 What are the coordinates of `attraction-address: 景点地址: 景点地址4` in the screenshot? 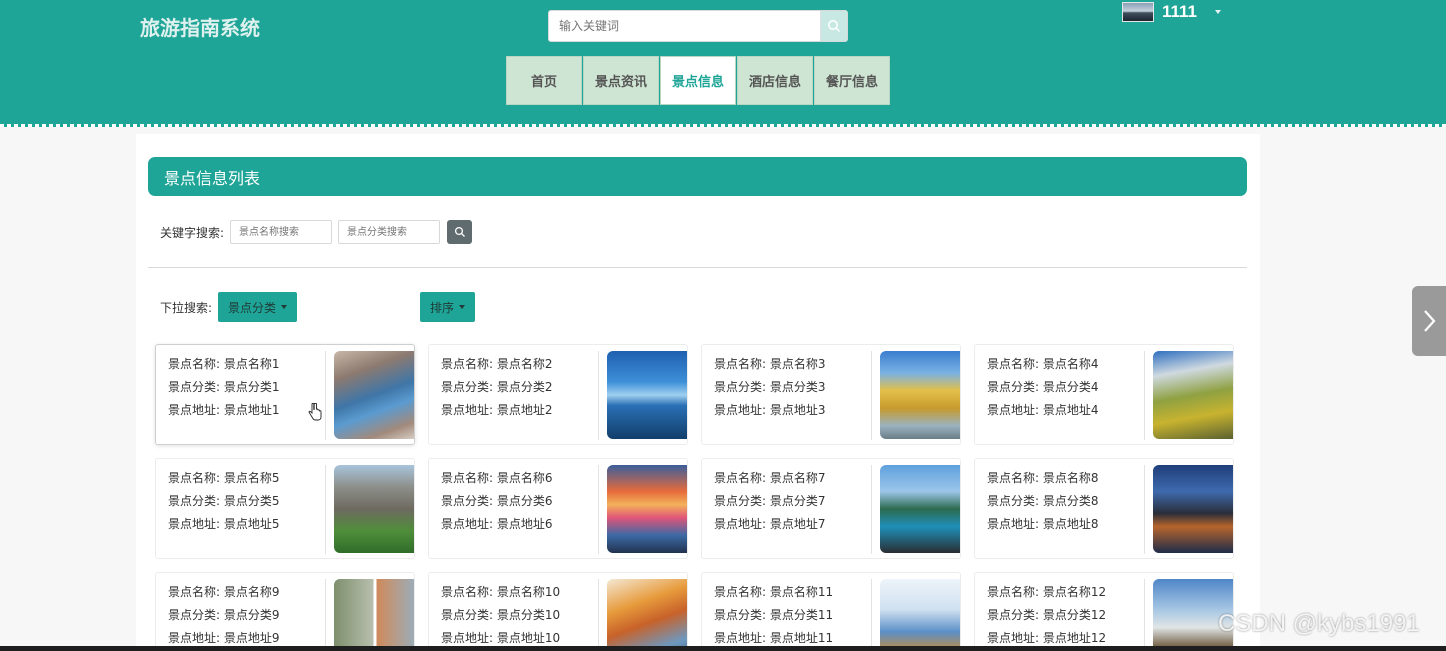 It's located at (1043, 410).